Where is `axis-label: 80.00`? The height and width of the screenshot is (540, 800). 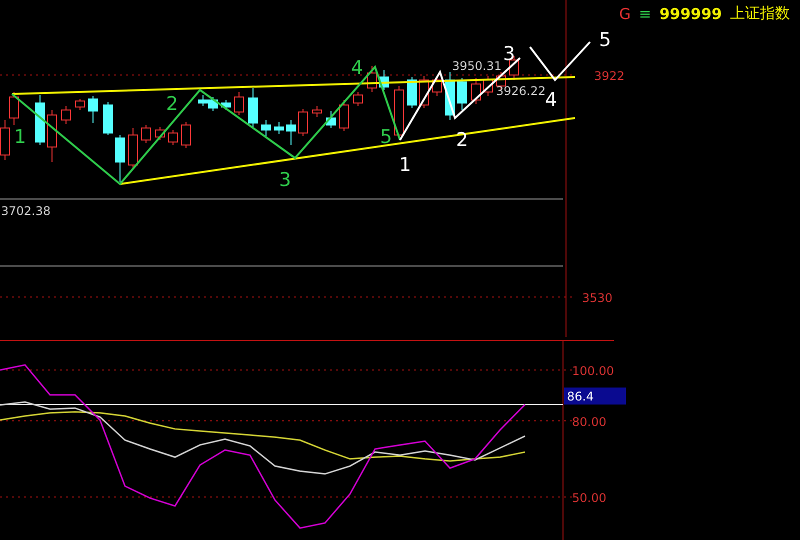 axis-label: 80.00 is located at coordinates (589, 421).